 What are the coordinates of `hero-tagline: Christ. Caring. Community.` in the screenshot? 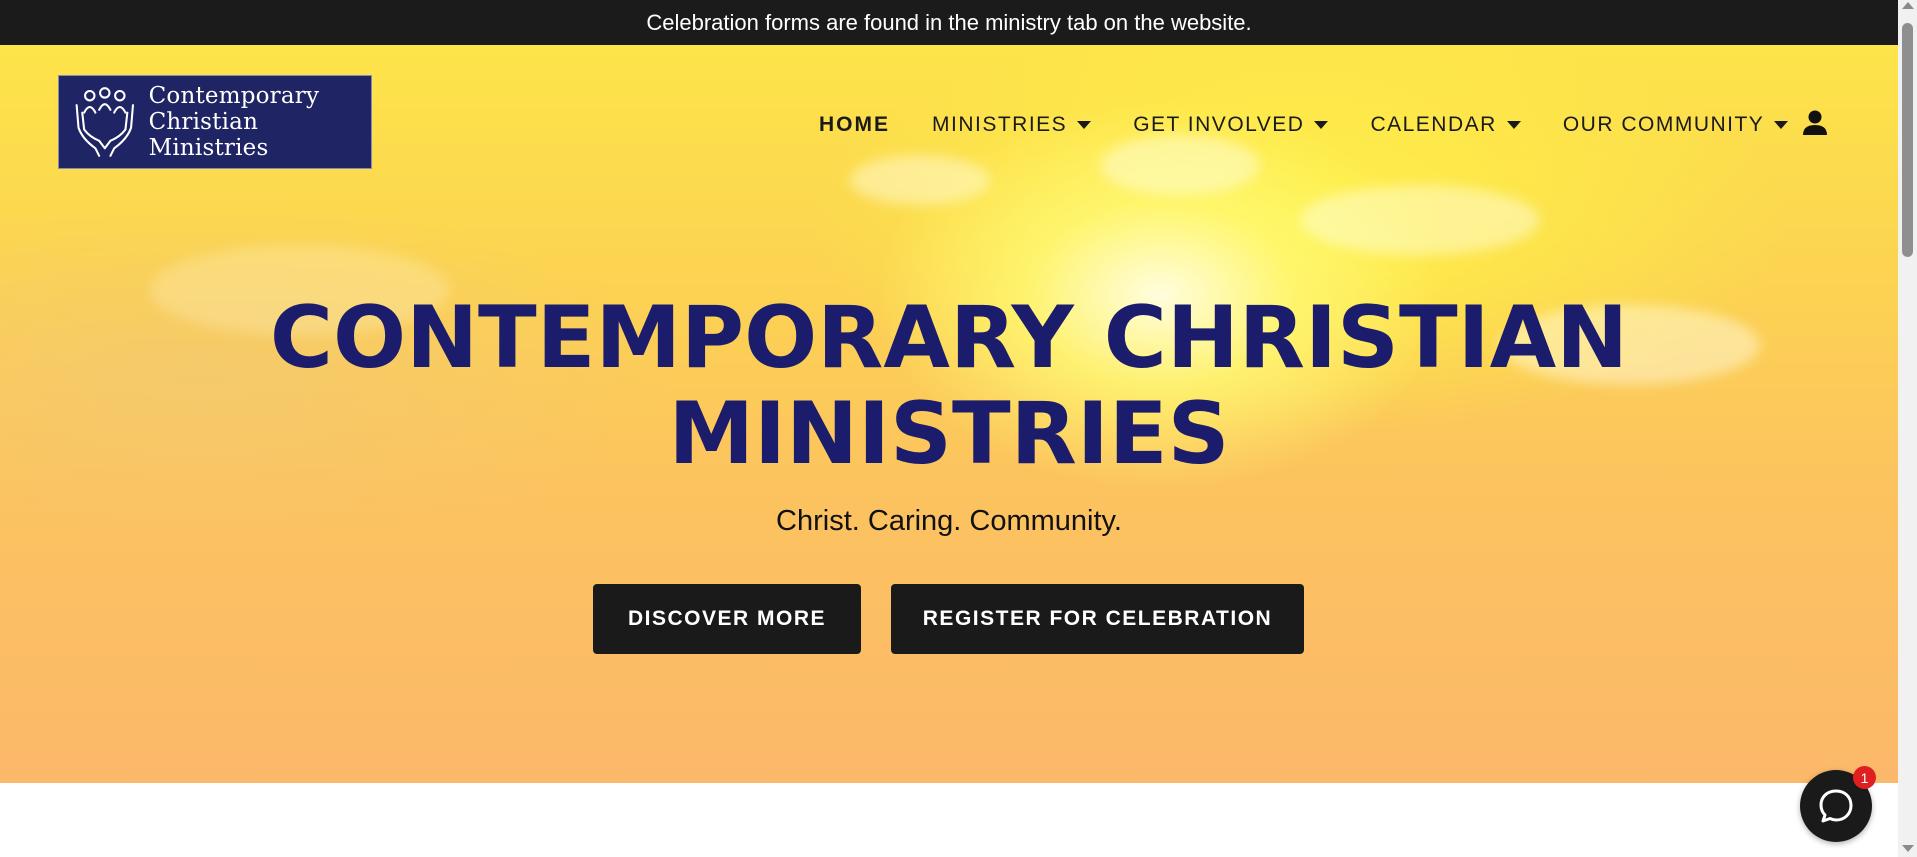 It's located at (949, 521).